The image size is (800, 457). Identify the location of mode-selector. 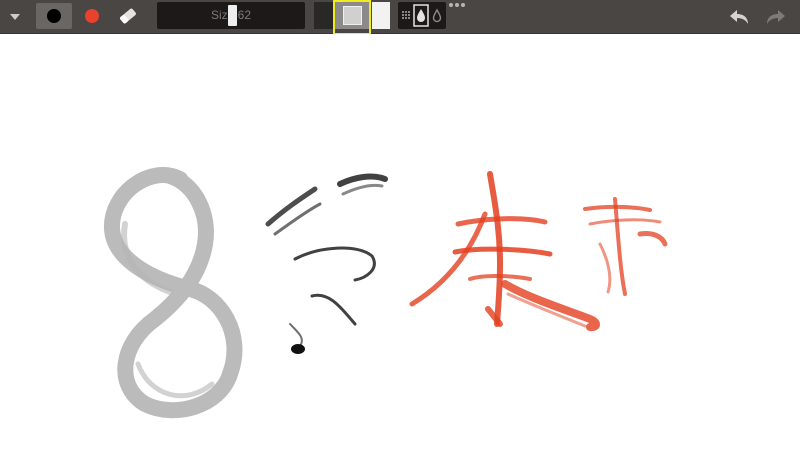
(422, 15).